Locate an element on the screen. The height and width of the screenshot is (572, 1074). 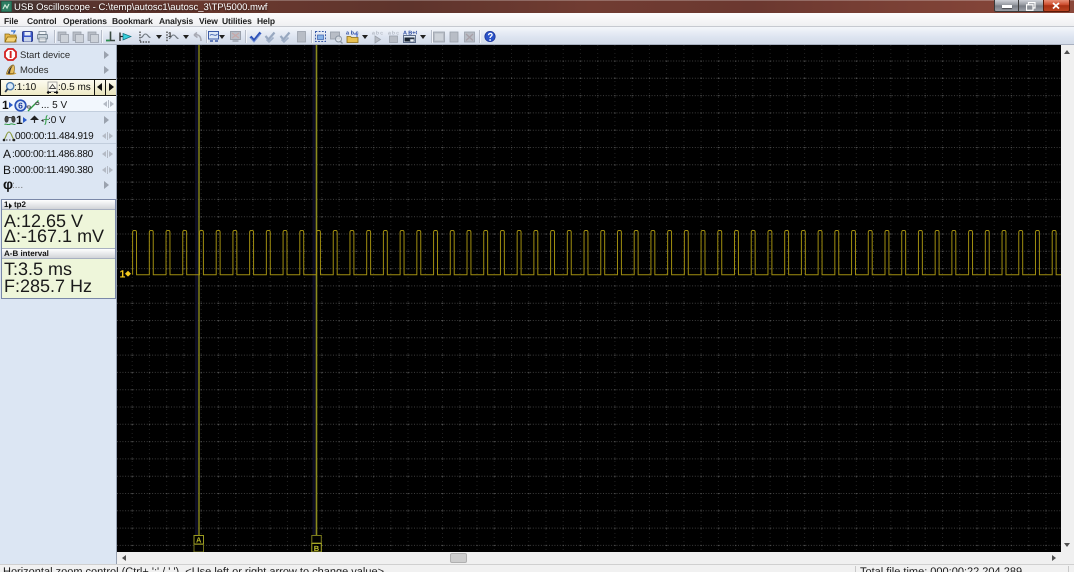
svg-text: A is located at coordinates (199, 540).